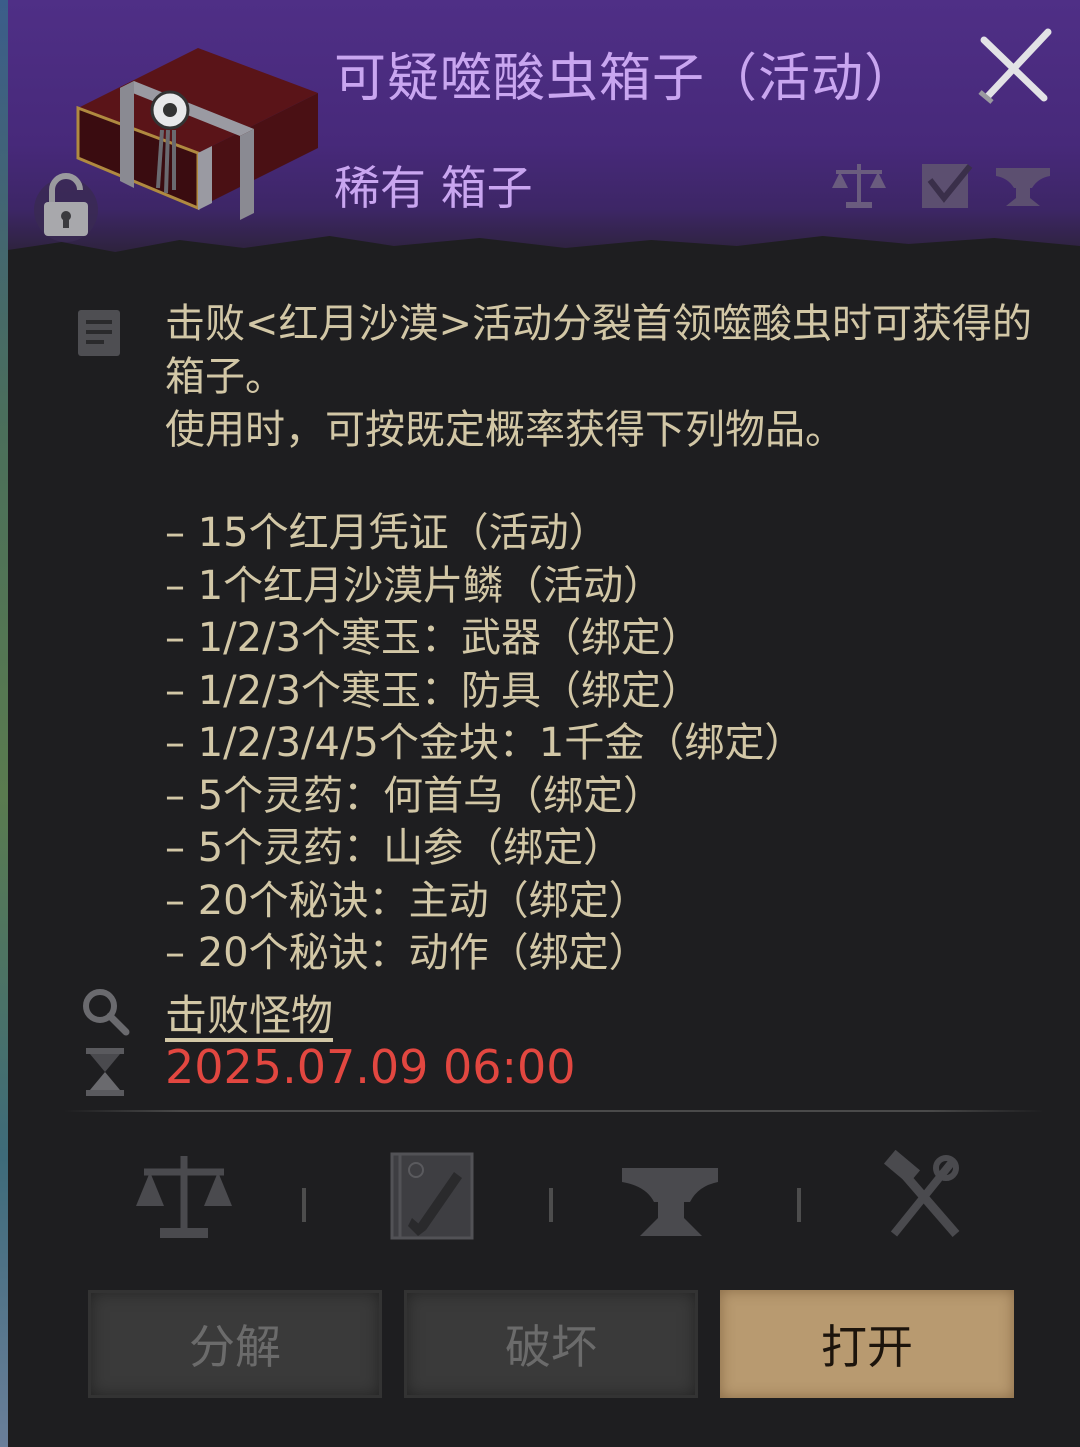 The height and width of the screenshot is (1447, 1080). I want to click on open-button: 打开, so click(867, 1344).